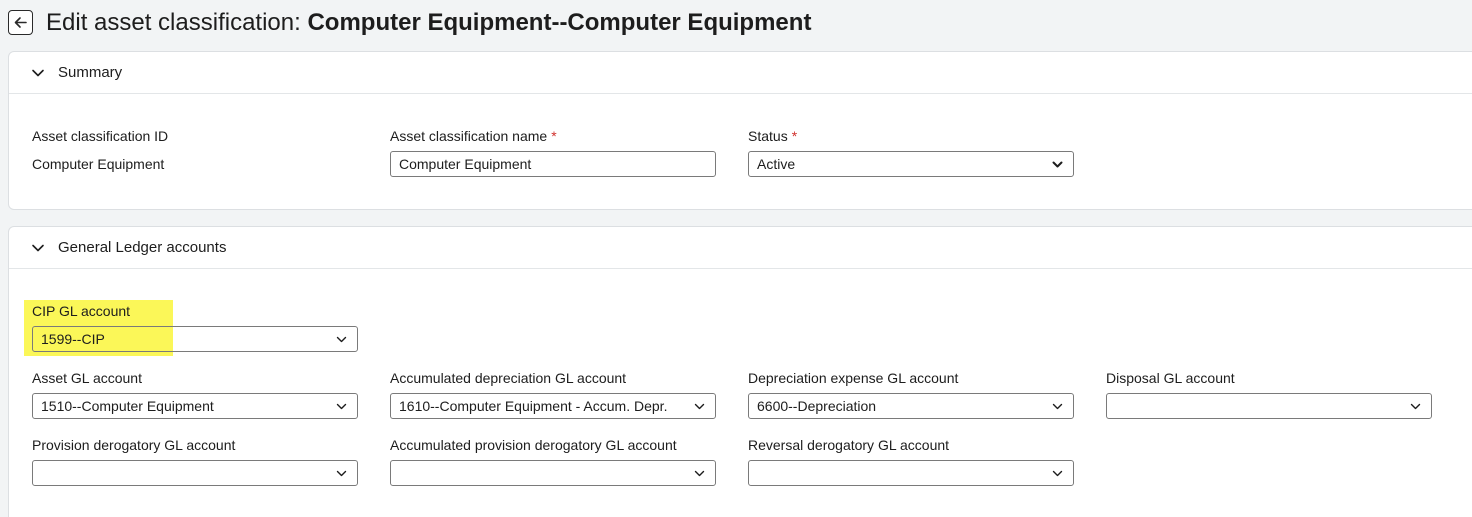 The width and height of the screenshot is (1472, 517). Describe the element at coordinates (81, 311) in the screenshot. I see `cip-gl-account-label: CIP GL account` at that location.